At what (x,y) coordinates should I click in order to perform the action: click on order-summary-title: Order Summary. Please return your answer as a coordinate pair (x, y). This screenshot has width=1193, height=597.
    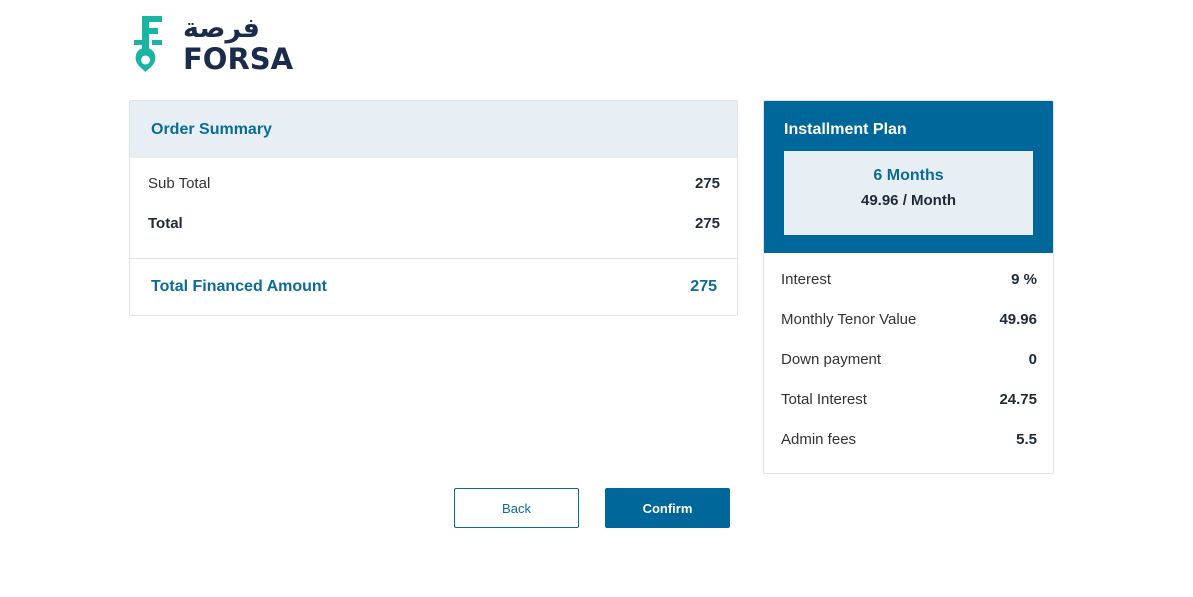
    Looking at the image, I should click on (433, 129).